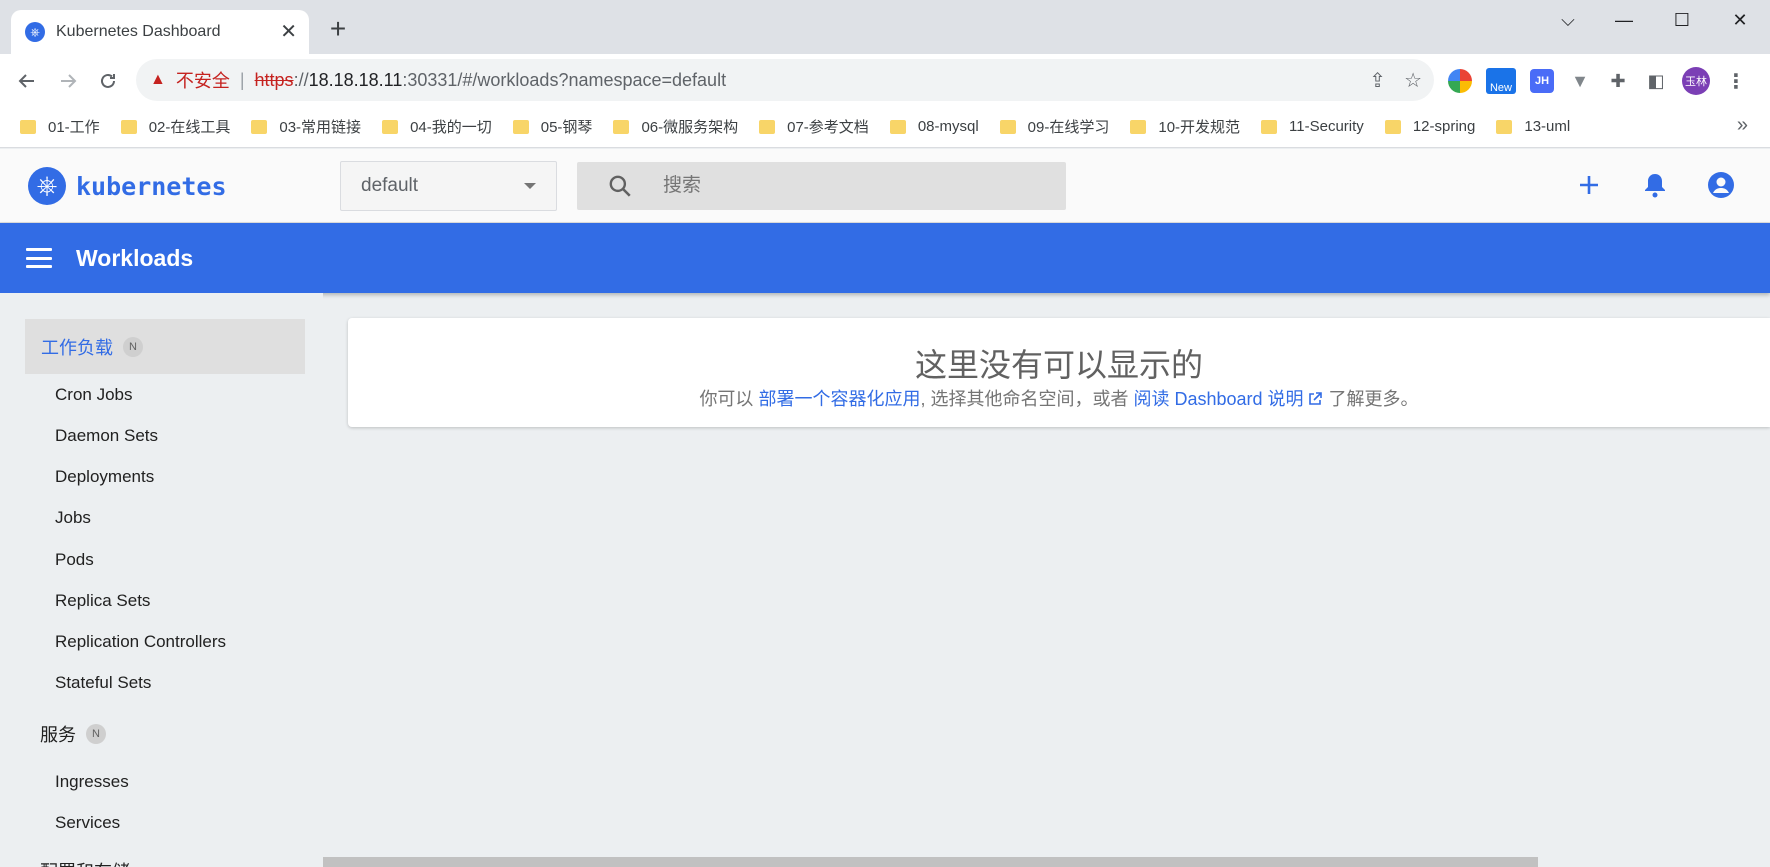 The width and height of the screenshot is (1770, 867). Describe the element at coordinates (58, 735) in the screenshot. I see `sidebar-category-label: 服务` at that location.